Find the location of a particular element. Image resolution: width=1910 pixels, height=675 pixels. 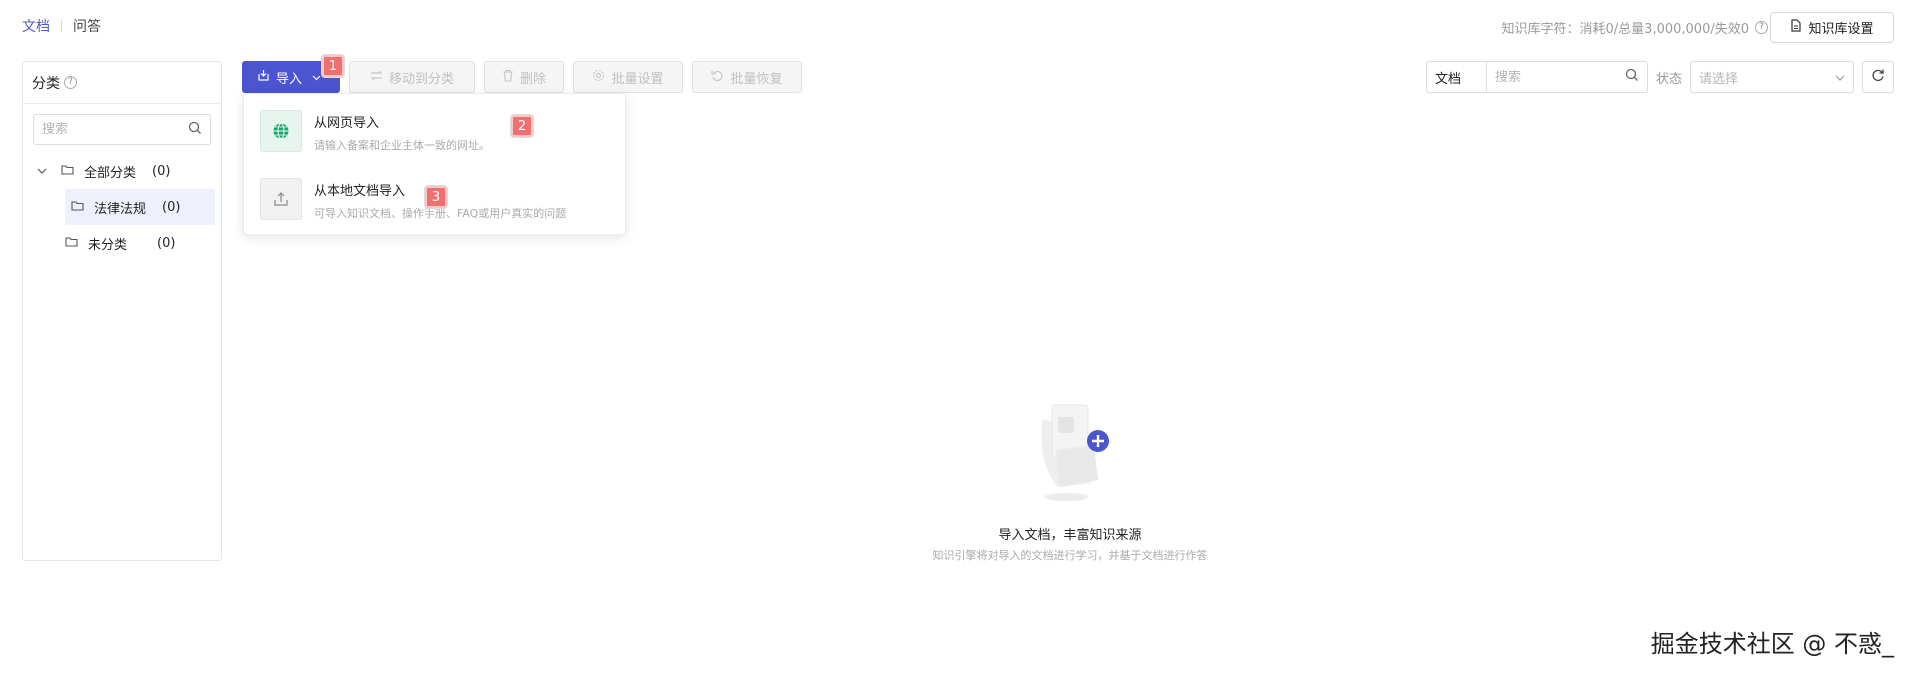

delete-button: 删除 is located at coordinates (524, 77).